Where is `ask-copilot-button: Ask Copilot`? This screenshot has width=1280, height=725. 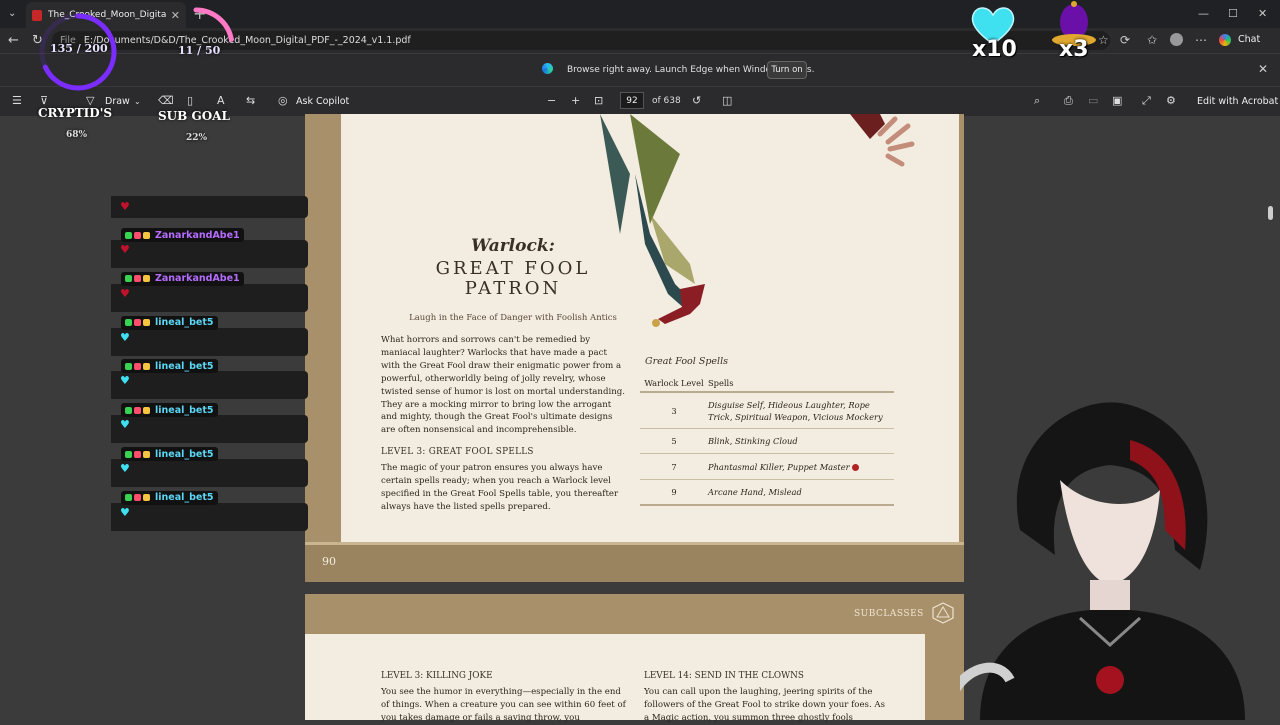 ask-copilot-button: Ask Copilot is located at coordinates (322, 101).